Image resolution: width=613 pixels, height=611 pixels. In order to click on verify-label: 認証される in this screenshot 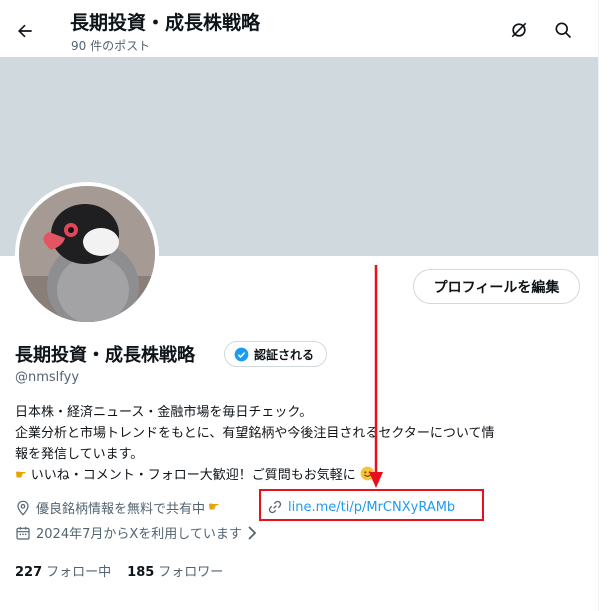, I will do `click(284, 354)`.